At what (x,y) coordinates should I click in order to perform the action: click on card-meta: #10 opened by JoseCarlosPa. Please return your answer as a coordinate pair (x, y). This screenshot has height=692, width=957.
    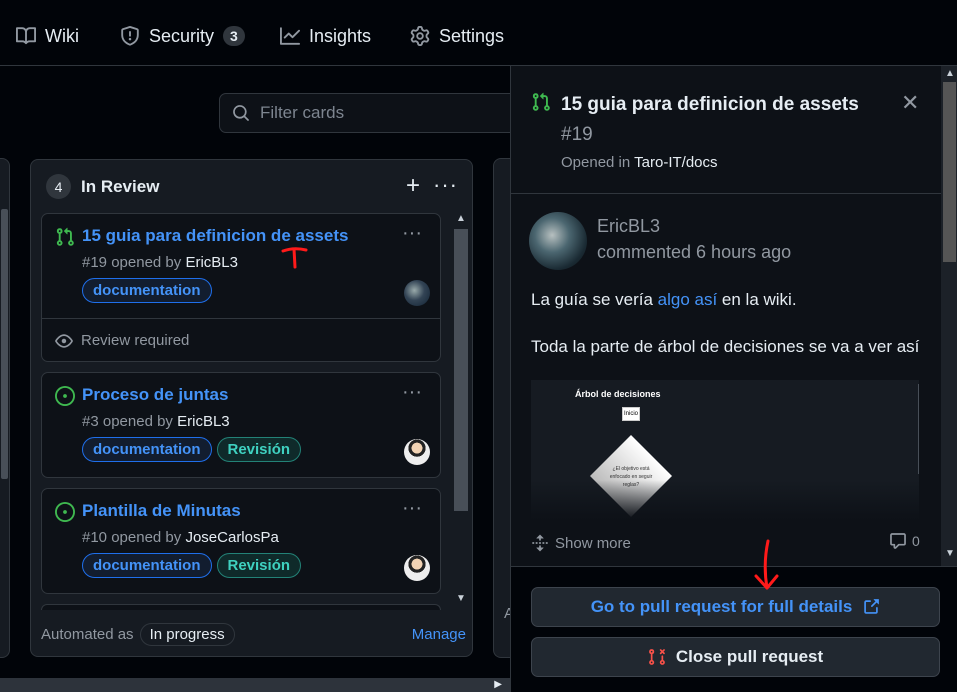
    Looking at the image, I should click on (180, 537).